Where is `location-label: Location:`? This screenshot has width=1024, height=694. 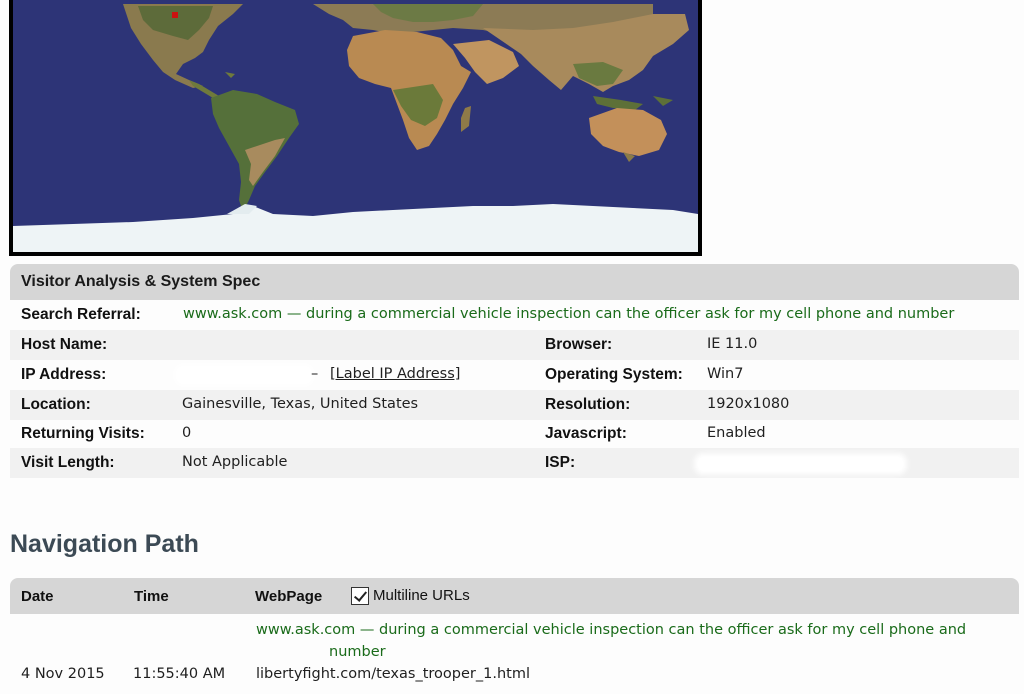 location-label: Location: is located at coordinates (56, 404).